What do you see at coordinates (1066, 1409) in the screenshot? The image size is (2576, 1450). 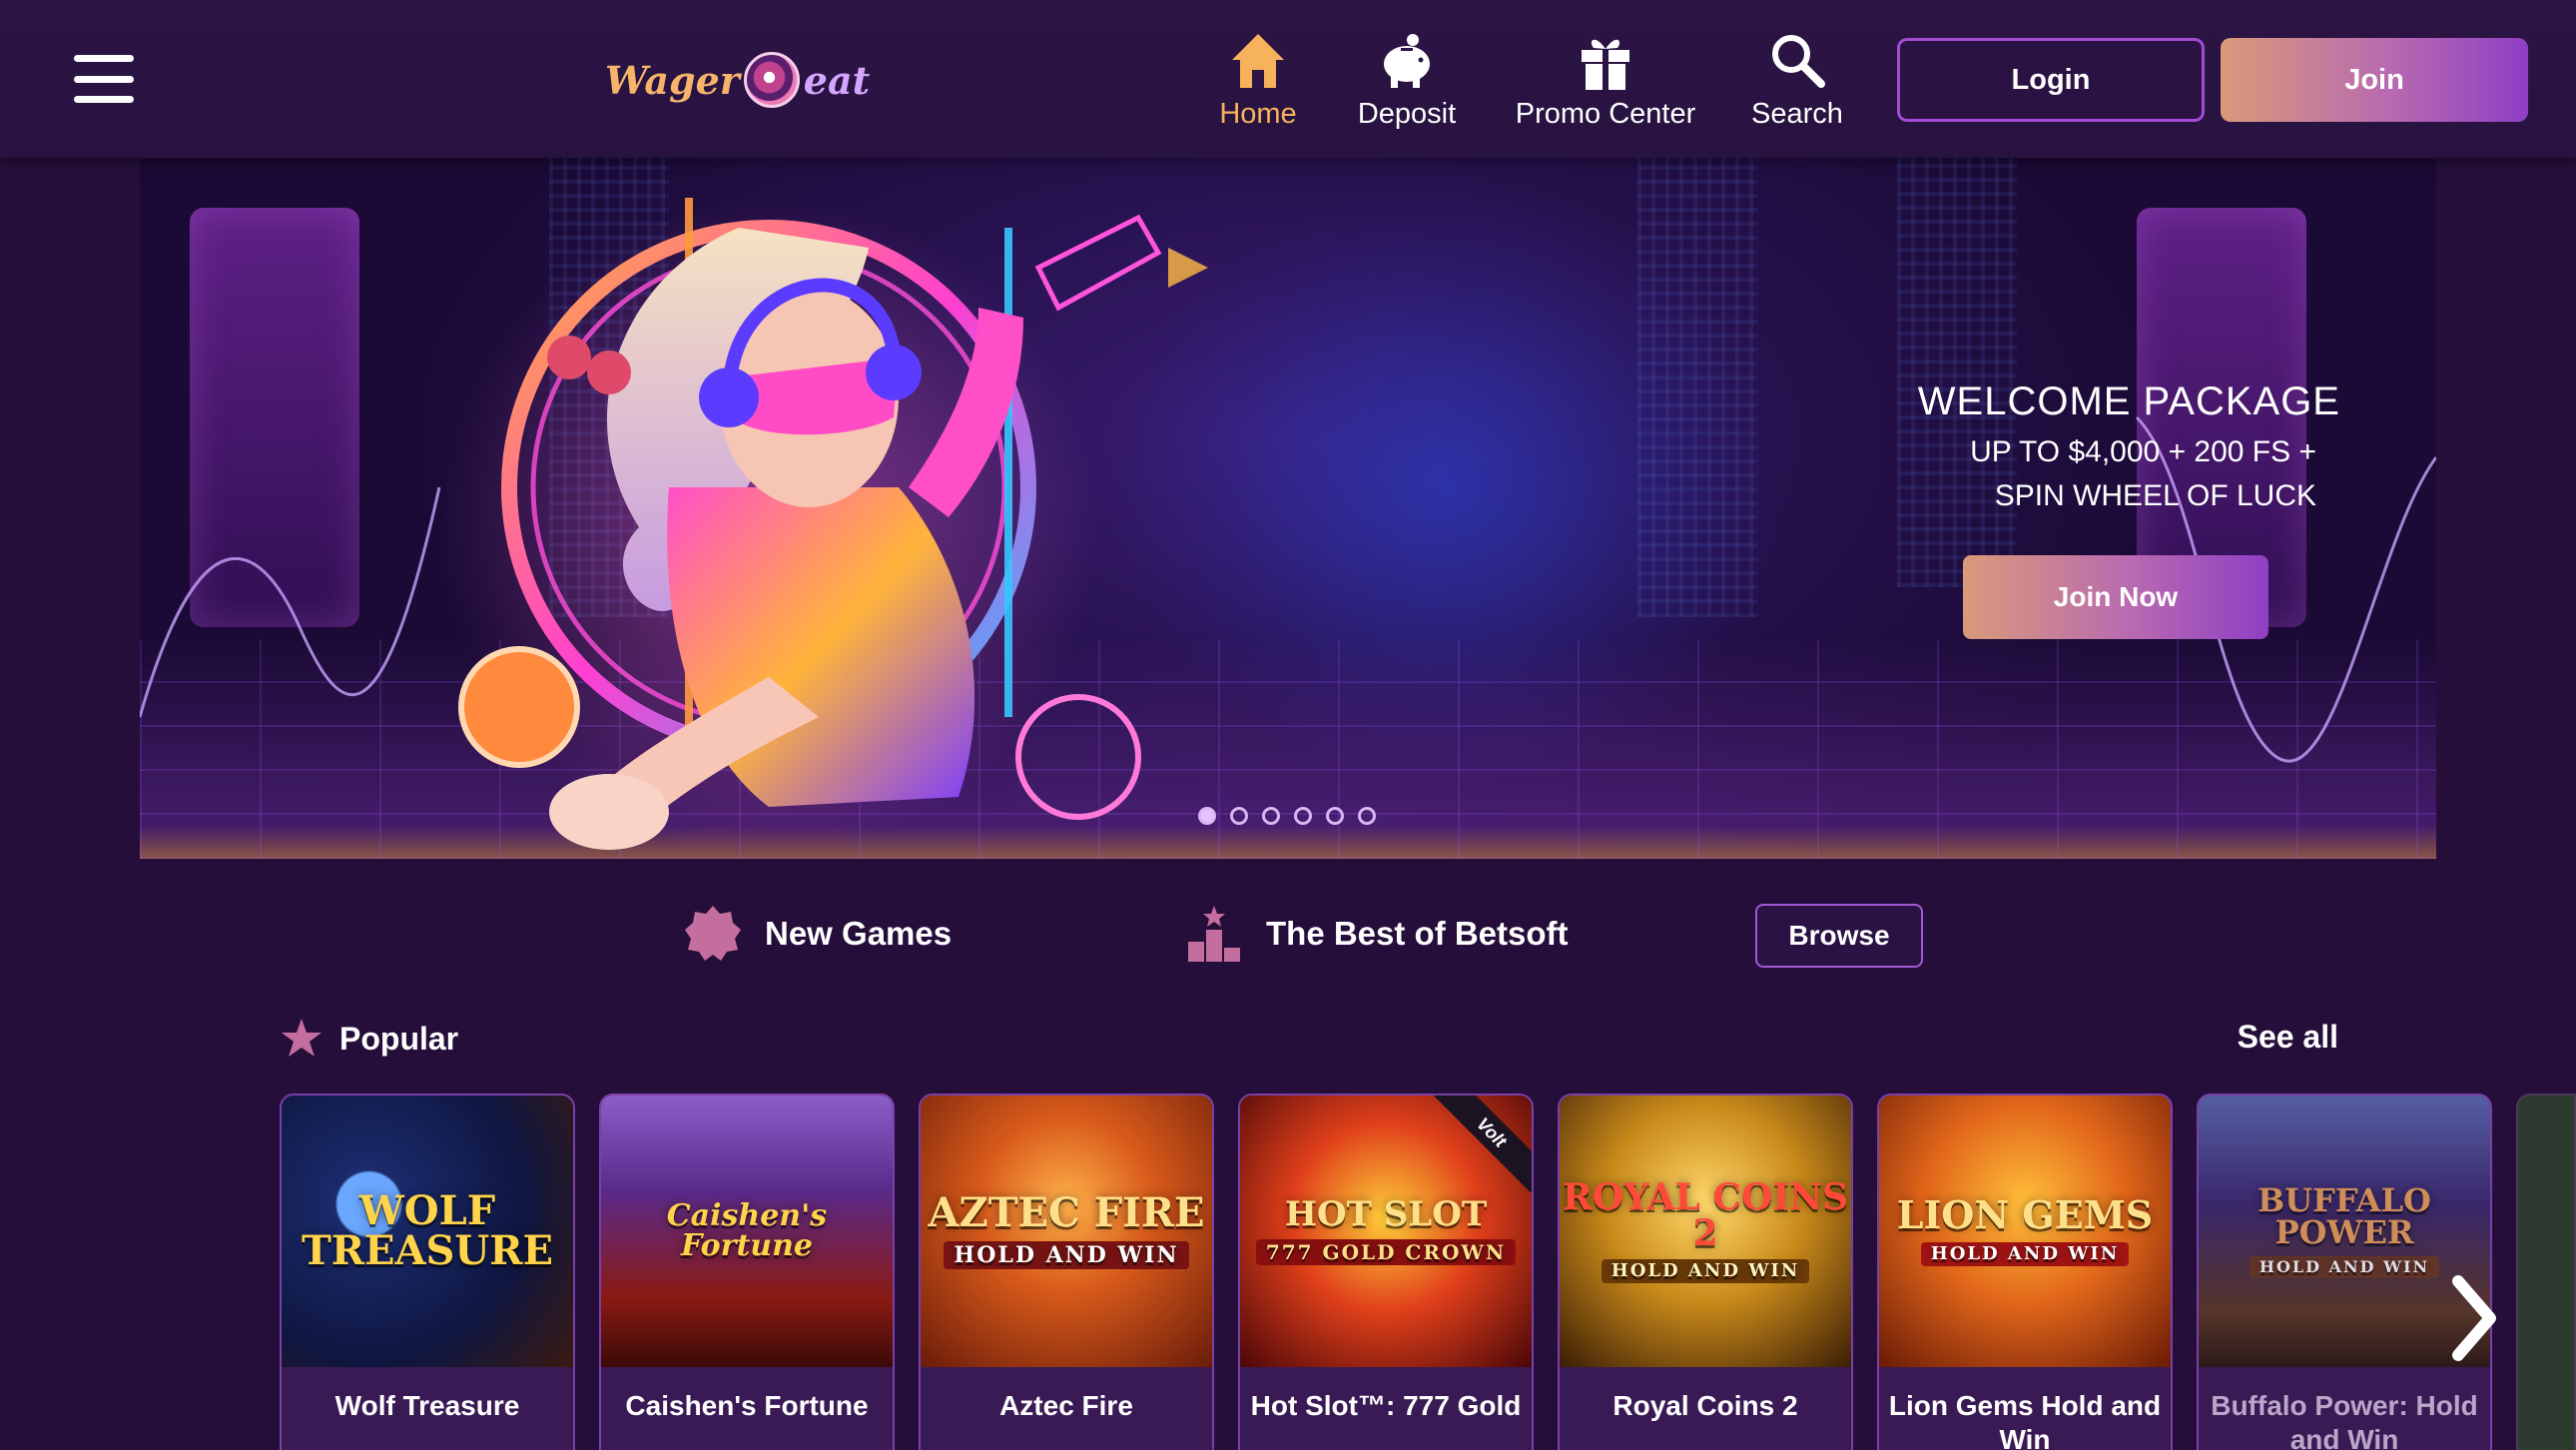 I see `game-name: Aztec Fire` at bounding box center [1066, 1409].